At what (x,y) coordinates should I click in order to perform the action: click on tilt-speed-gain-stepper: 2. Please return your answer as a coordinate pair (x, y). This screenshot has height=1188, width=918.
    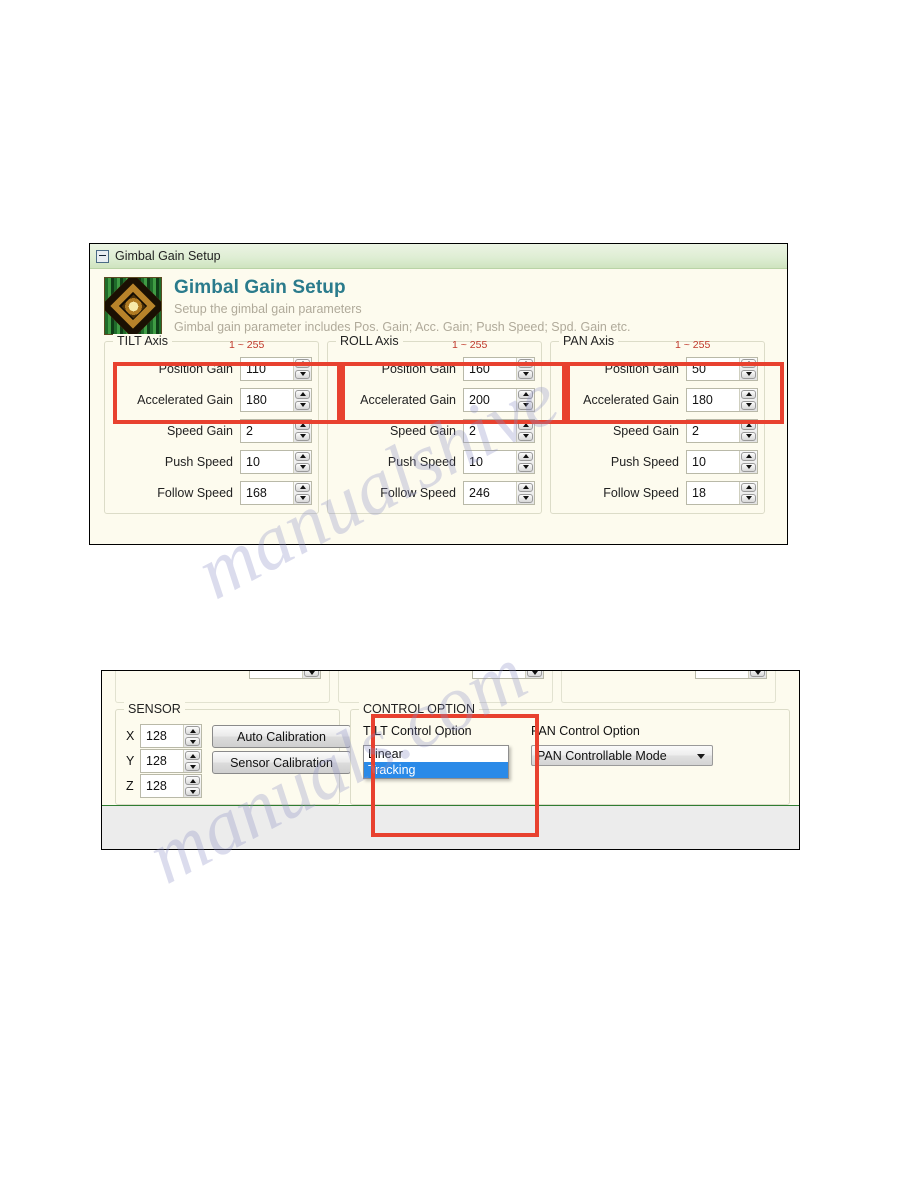
    Looking at the image, I should click on (276, 430).